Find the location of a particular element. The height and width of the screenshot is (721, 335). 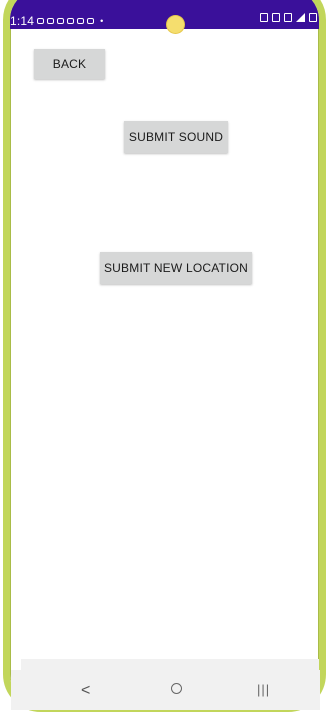

submit-sound-button: SUBMIT SOUND is located at coordinates (176, 137).